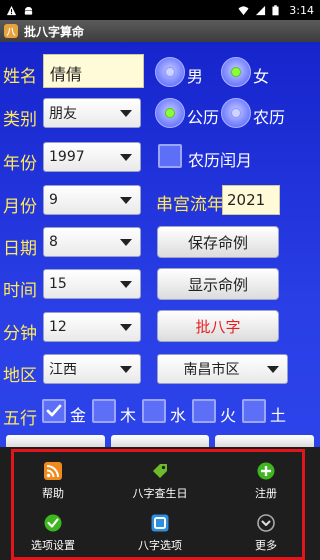 This screenshot has height=560, width=320. I want to click on menu-item-label: 更多, so click(266, 545).